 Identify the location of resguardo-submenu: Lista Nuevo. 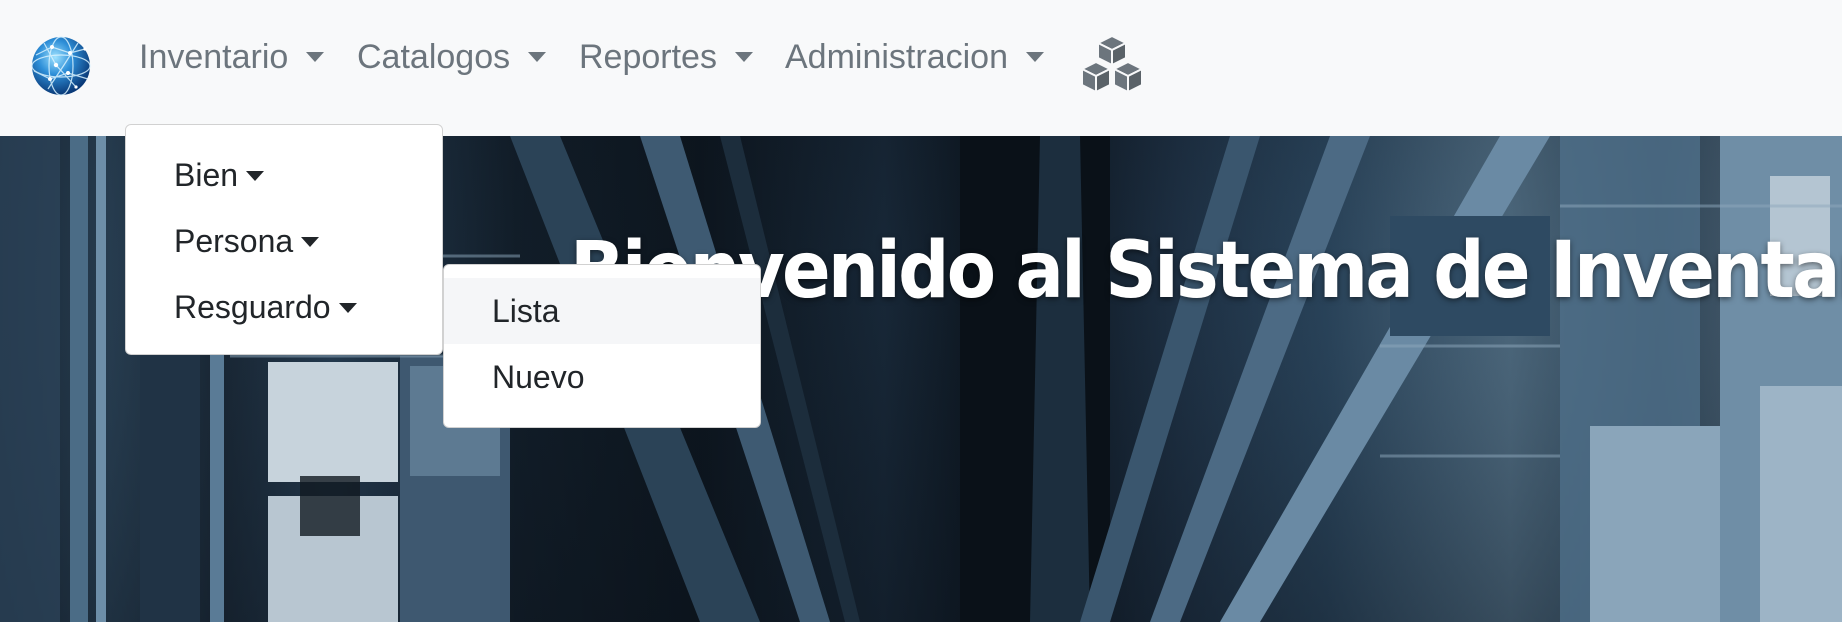
(602, 346).